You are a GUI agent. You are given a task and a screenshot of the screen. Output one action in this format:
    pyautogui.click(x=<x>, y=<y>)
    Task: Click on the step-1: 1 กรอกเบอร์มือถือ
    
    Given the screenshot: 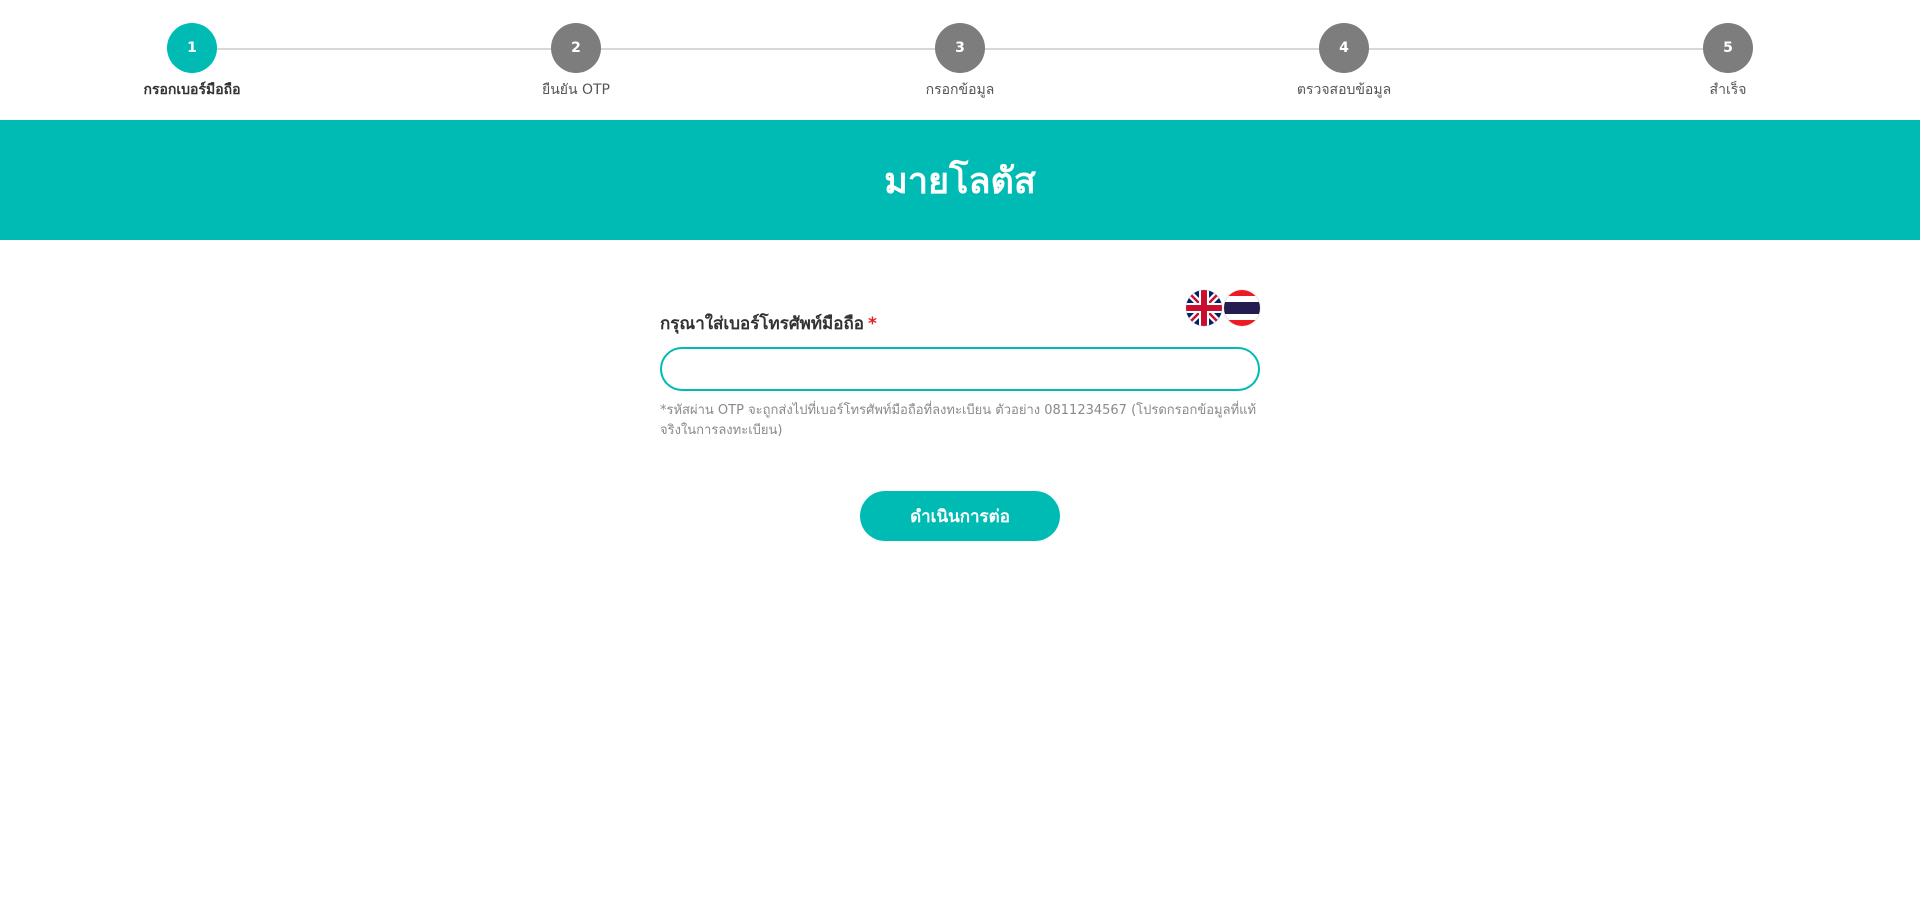 What is the action you would take?
    pyautogui.click(x=192, y=62)
    